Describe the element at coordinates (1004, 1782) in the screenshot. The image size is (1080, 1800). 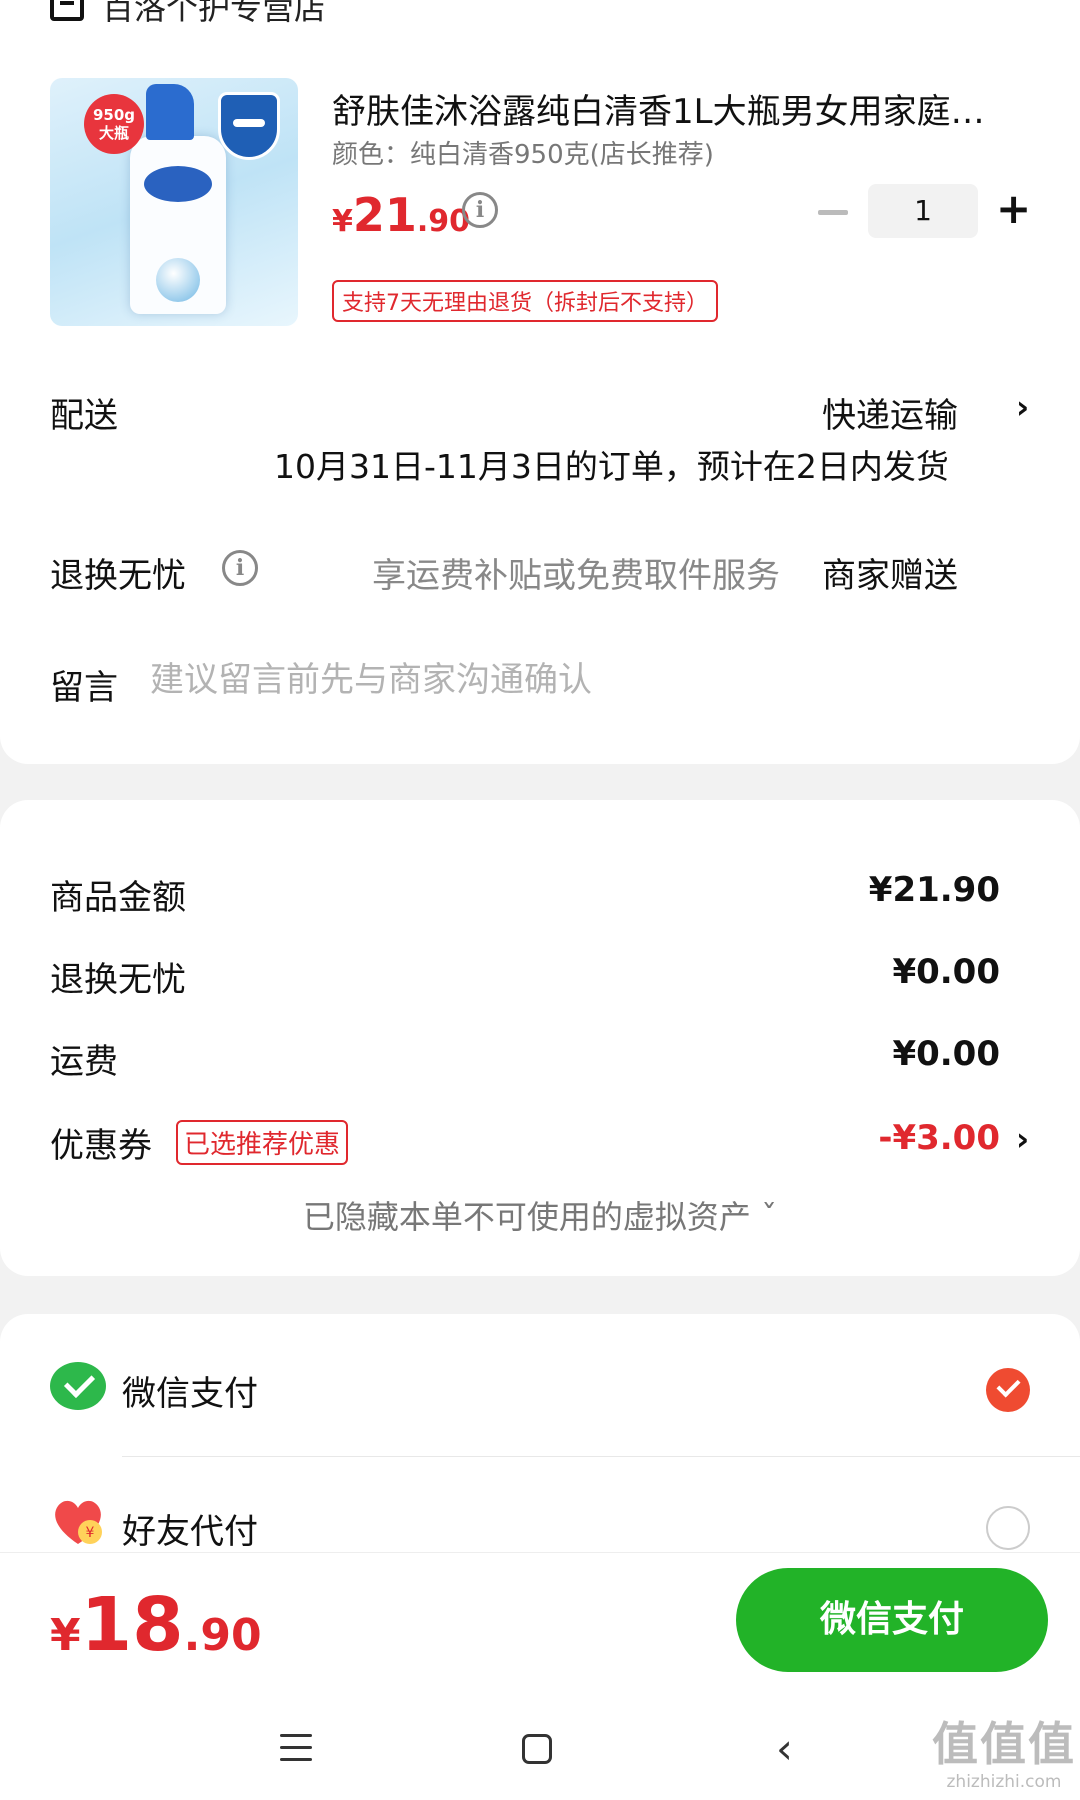
I see `watermark-url: zhizhizhi.com` at that location.